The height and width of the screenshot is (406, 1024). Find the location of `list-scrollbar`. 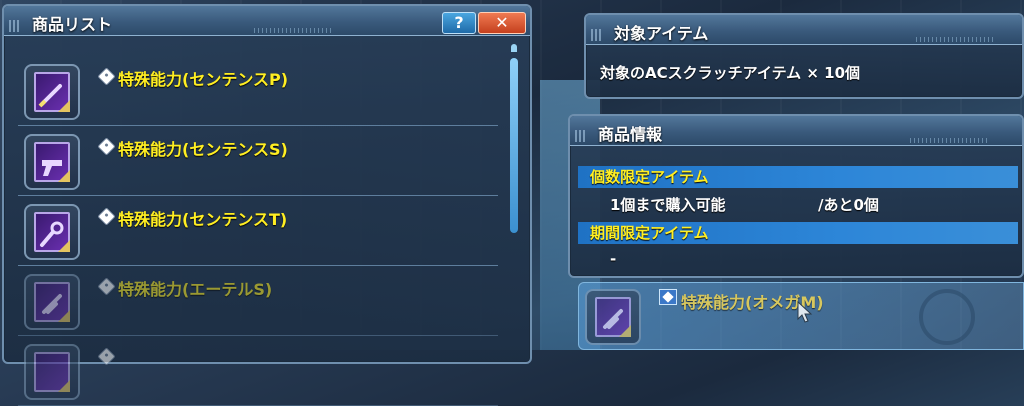

list-scrollbar is located at coordinates (514, 145).